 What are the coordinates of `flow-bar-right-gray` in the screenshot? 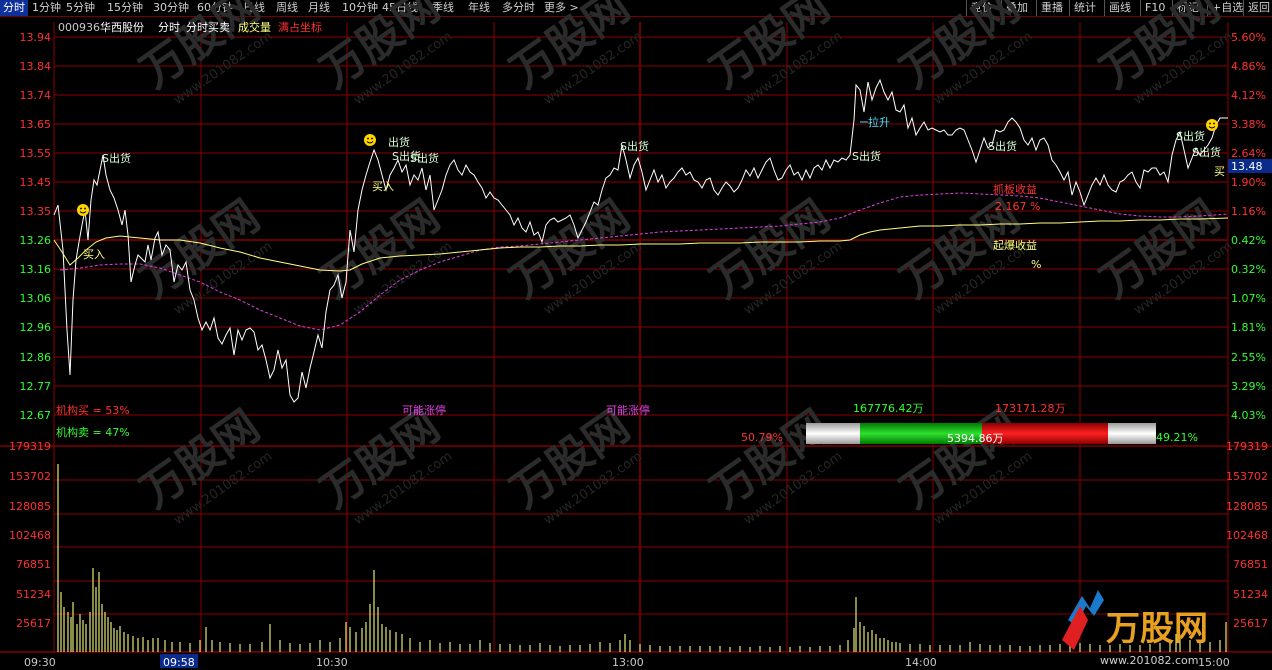 It's located at (1132, 433).